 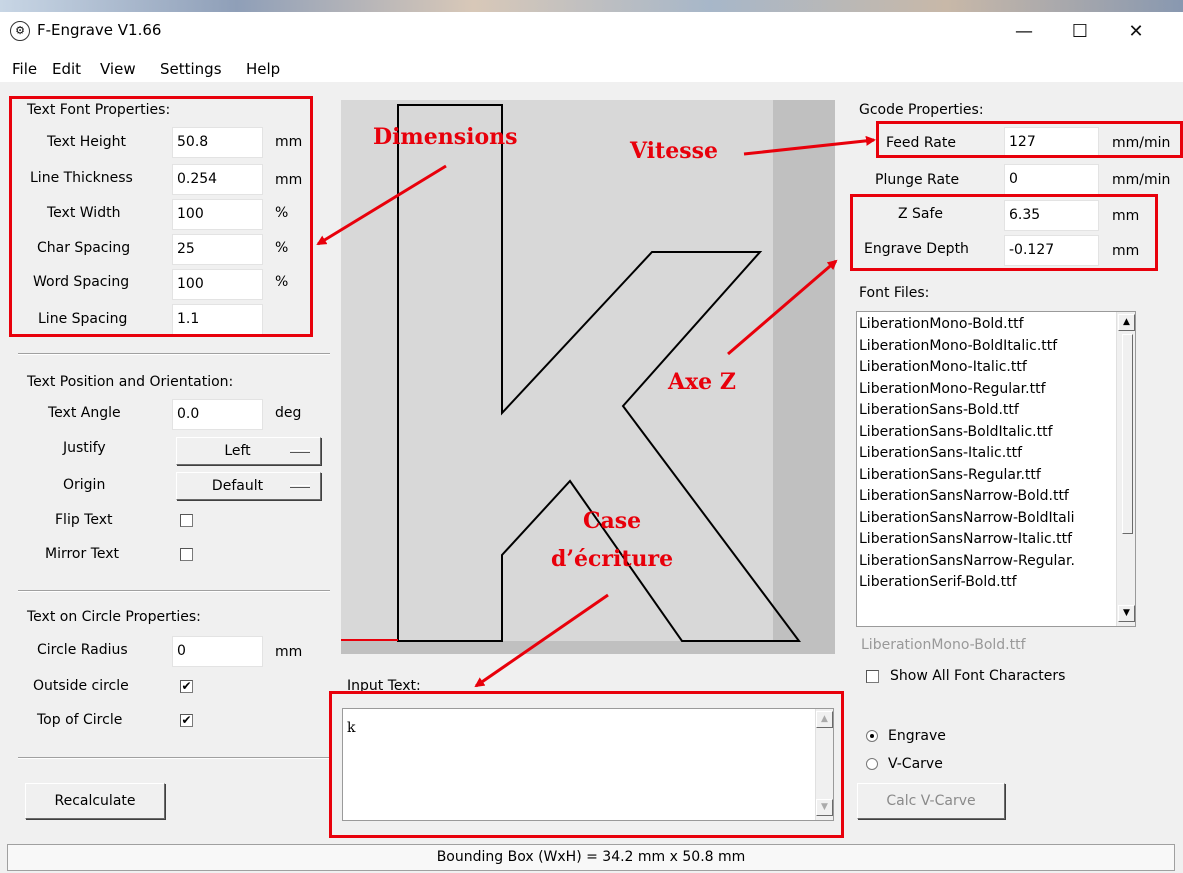 What do you see at coordinates (674, 151) in the screenshot?
I see `vitesse-annotation: Vitesse` at bounding box center [674, 151].